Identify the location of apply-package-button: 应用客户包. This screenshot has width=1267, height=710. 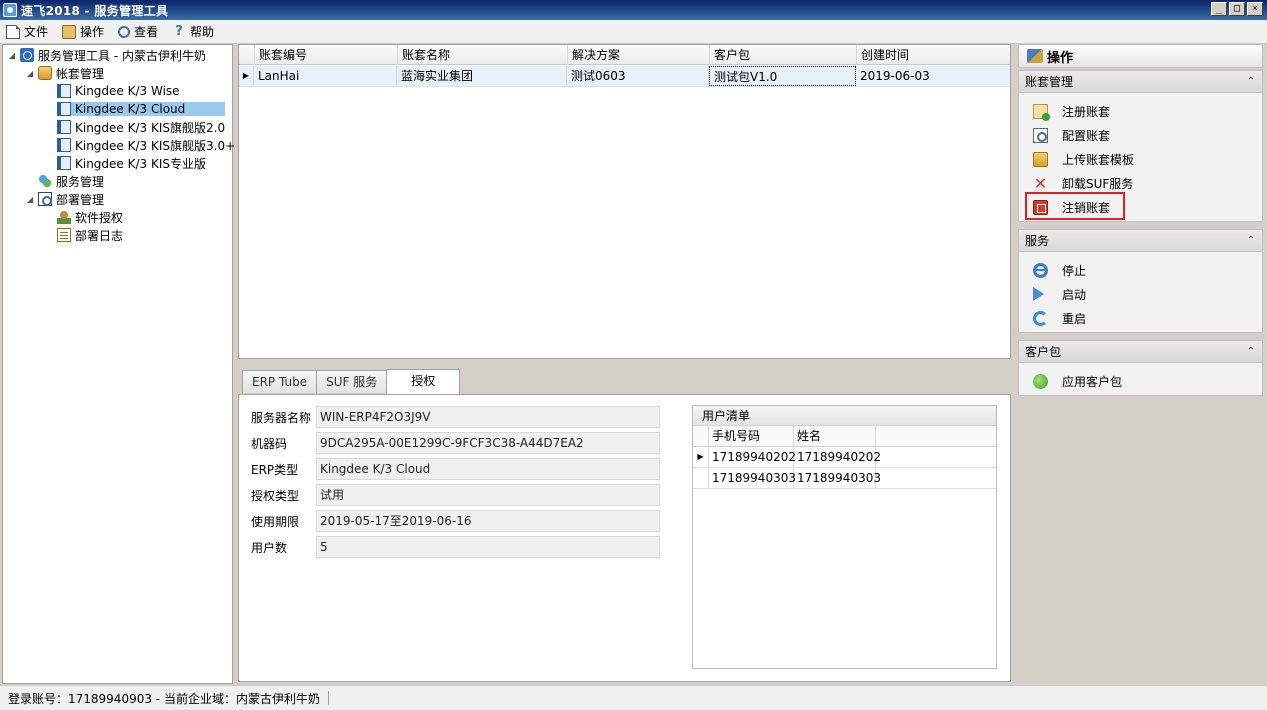
(1077, 381).